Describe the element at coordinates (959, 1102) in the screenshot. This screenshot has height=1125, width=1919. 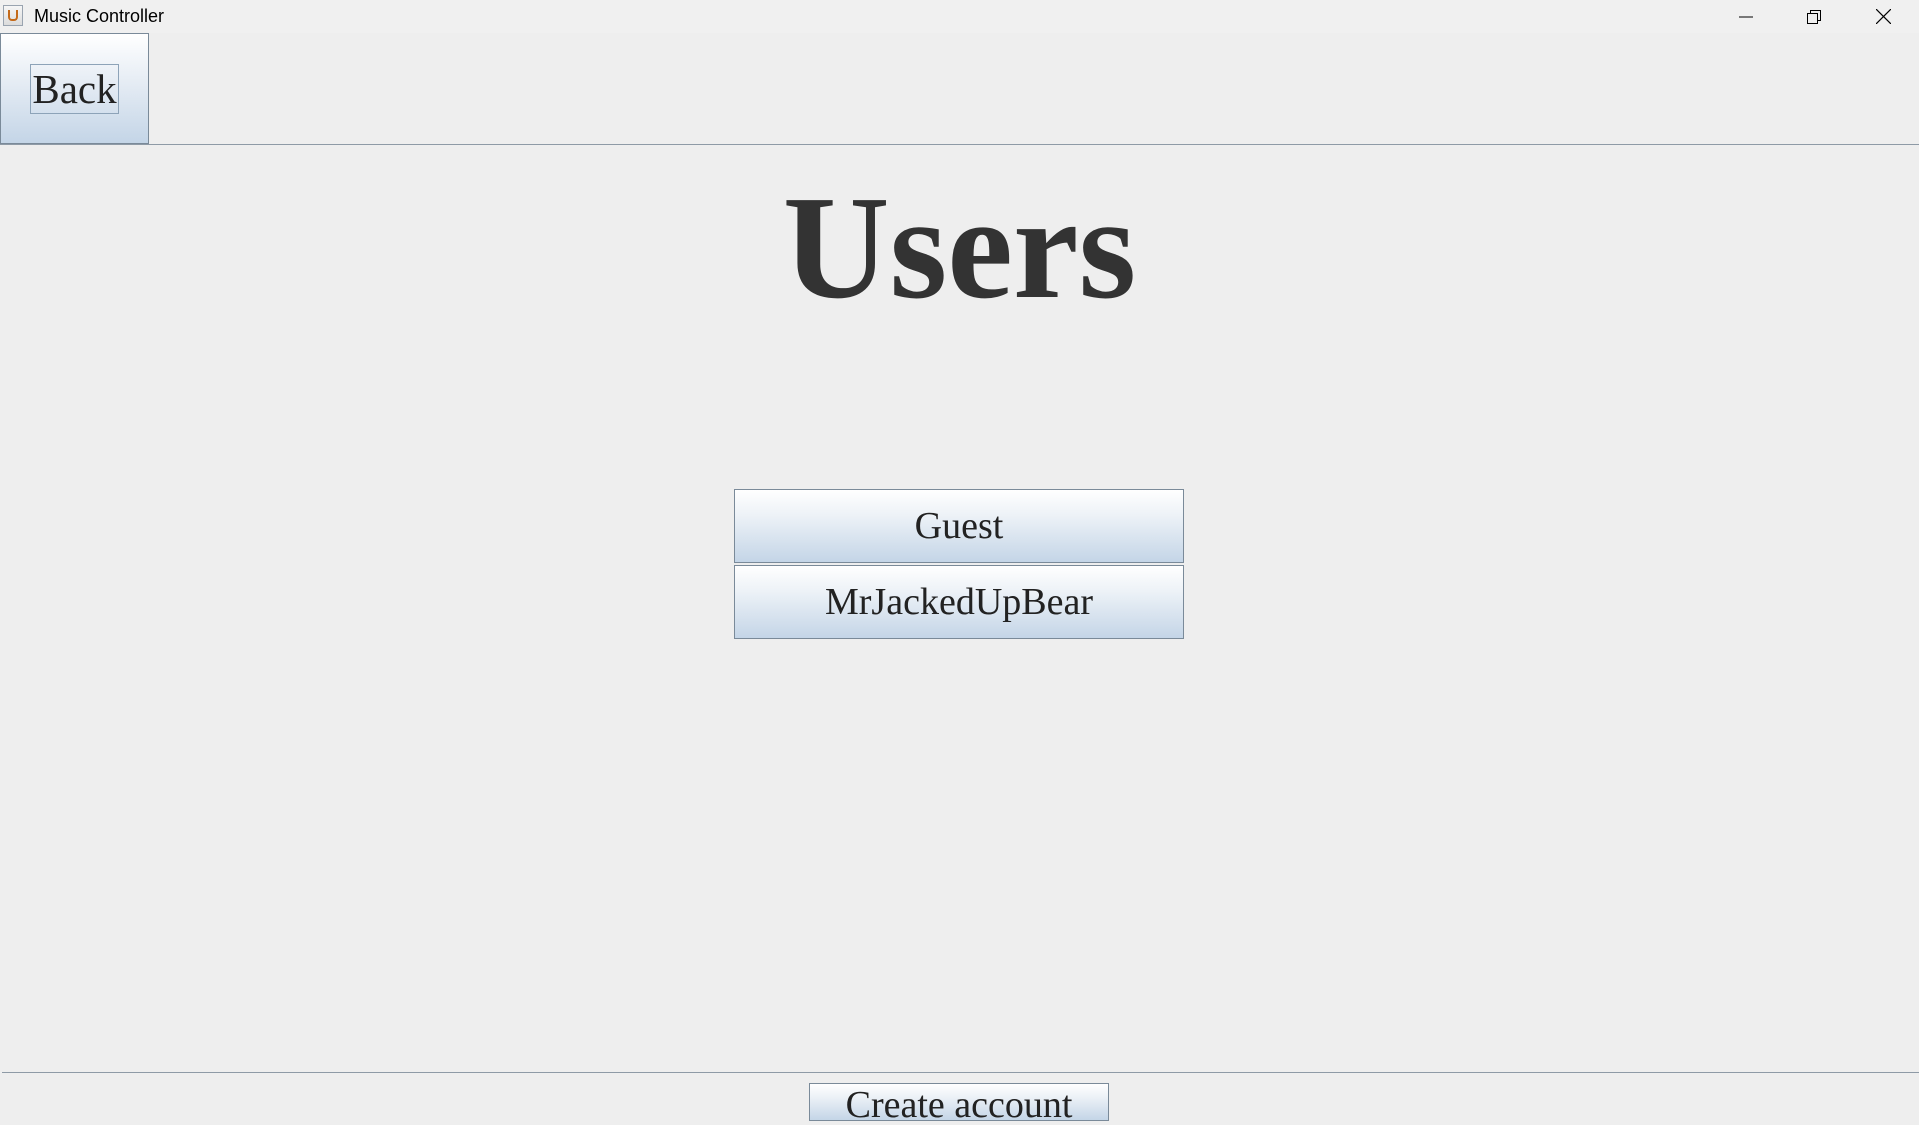
I see `create-account-button: Create account` at that location.